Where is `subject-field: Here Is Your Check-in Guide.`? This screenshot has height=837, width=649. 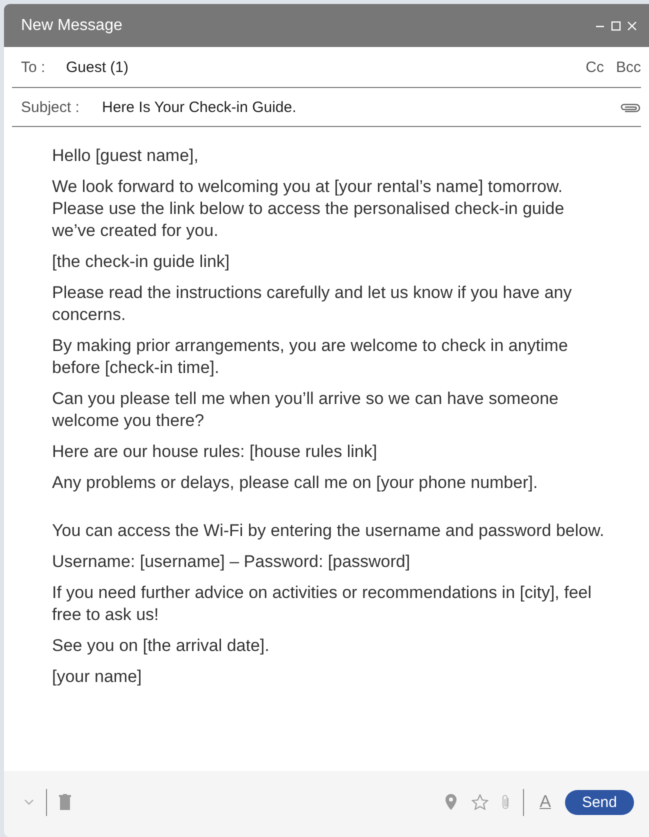
subject-field: Here Is Your Check-in Guide. is located at coordinates (360, 107).